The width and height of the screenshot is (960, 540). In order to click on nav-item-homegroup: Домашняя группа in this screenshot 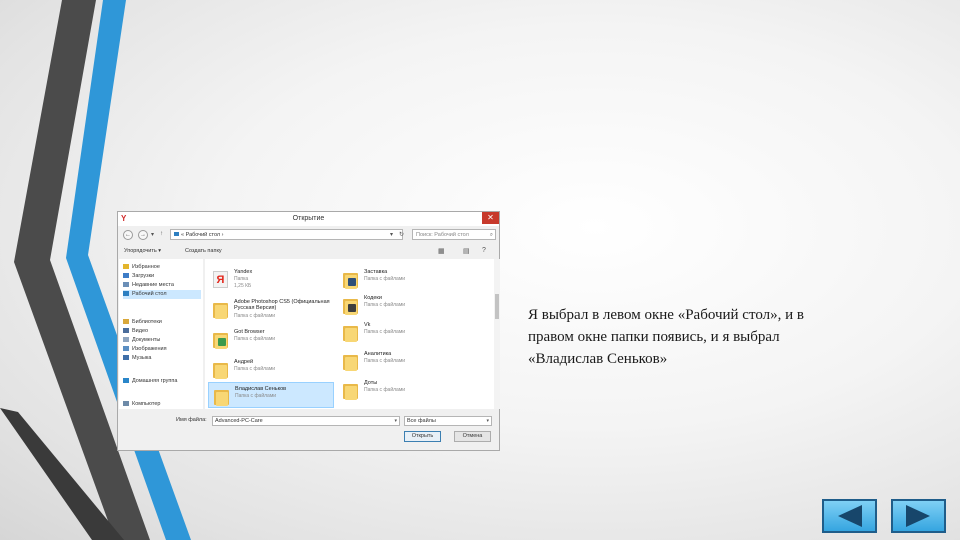, I will do `click(162, 381)`.